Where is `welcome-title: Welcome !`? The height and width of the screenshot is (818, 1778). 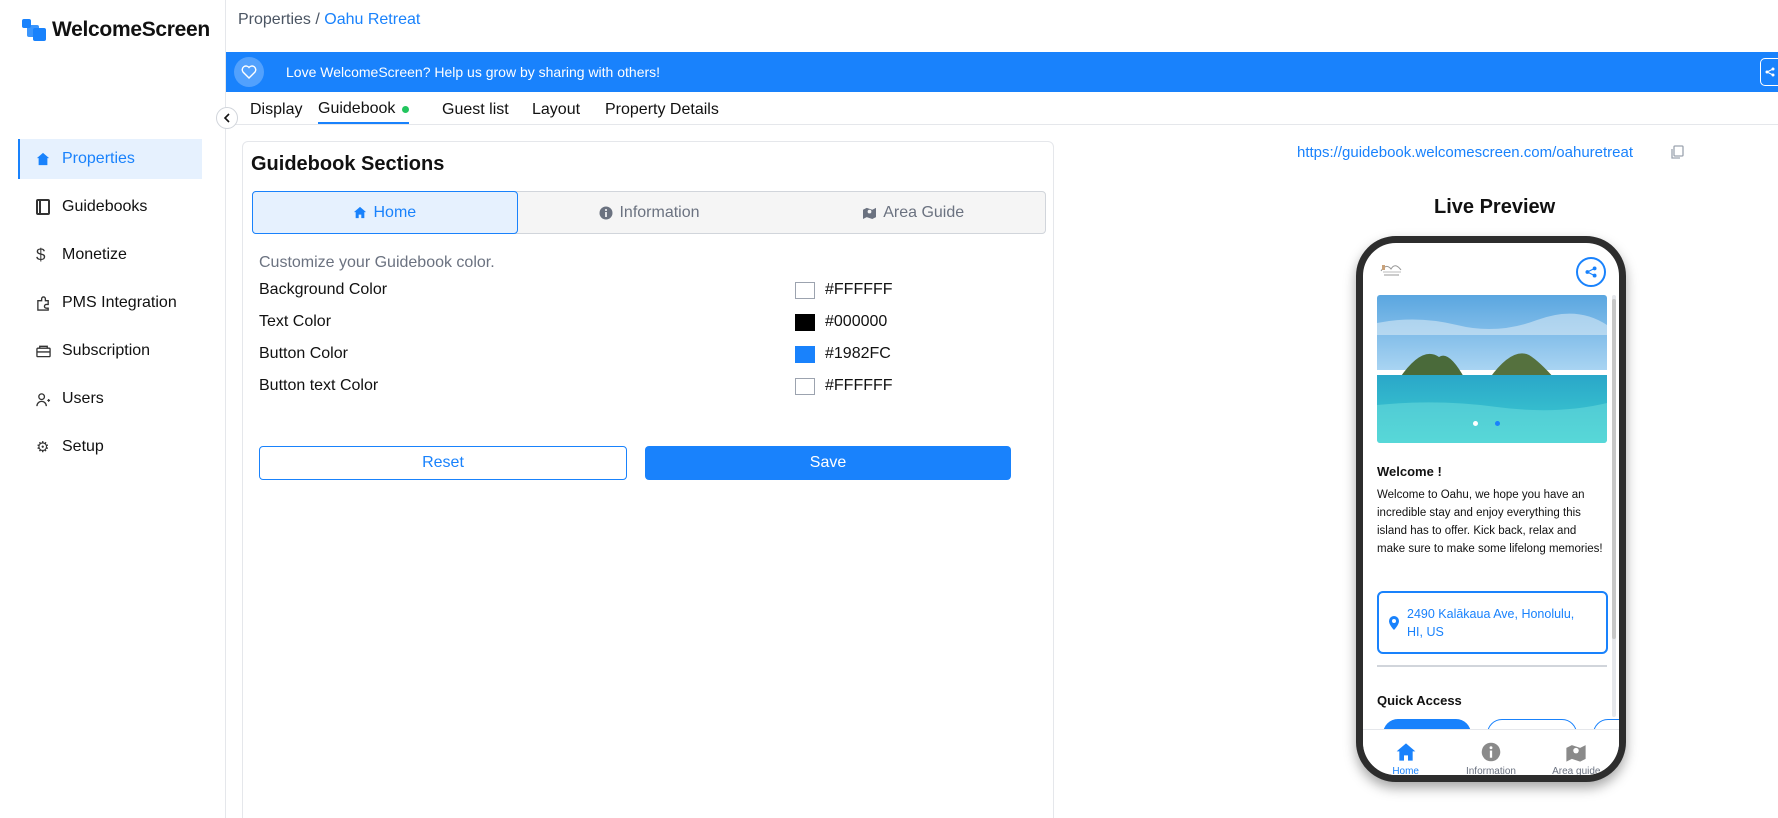 welcome-title: Welcome ! is located at coordinates (1409, 471).